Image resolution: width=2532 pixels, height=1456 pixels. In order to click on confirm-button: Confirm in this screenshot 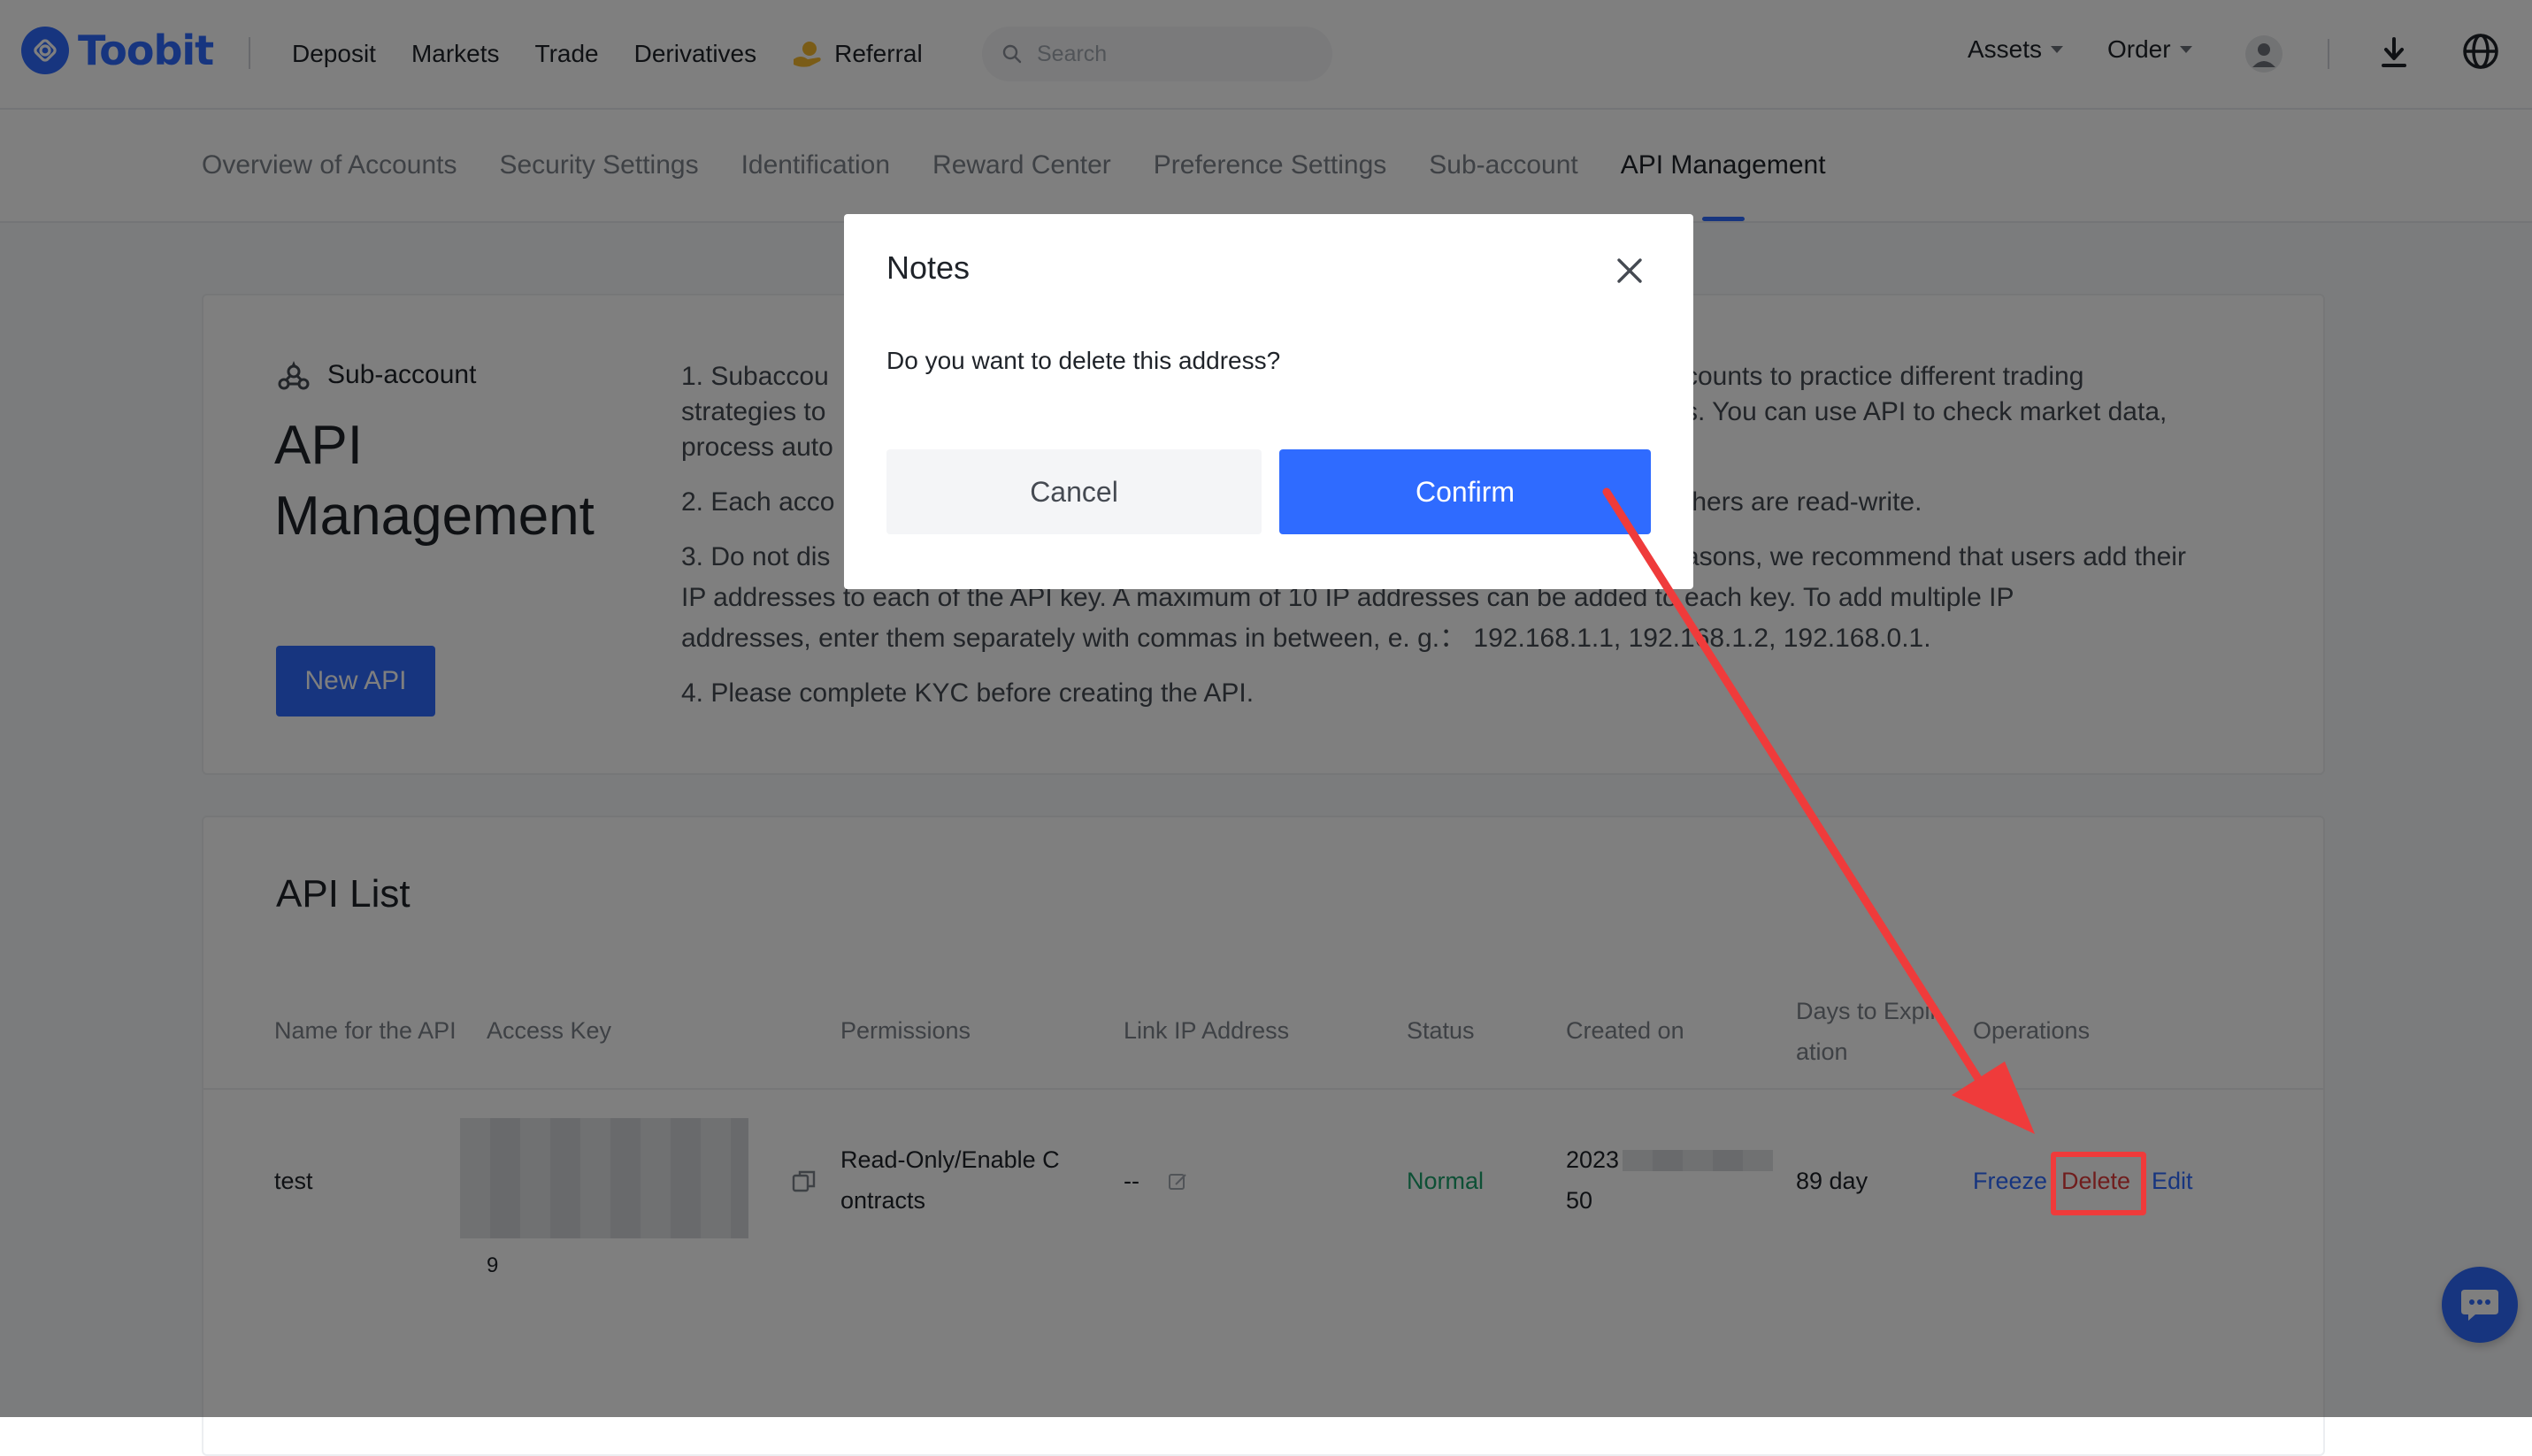, I will do `click(1465, 492)`.